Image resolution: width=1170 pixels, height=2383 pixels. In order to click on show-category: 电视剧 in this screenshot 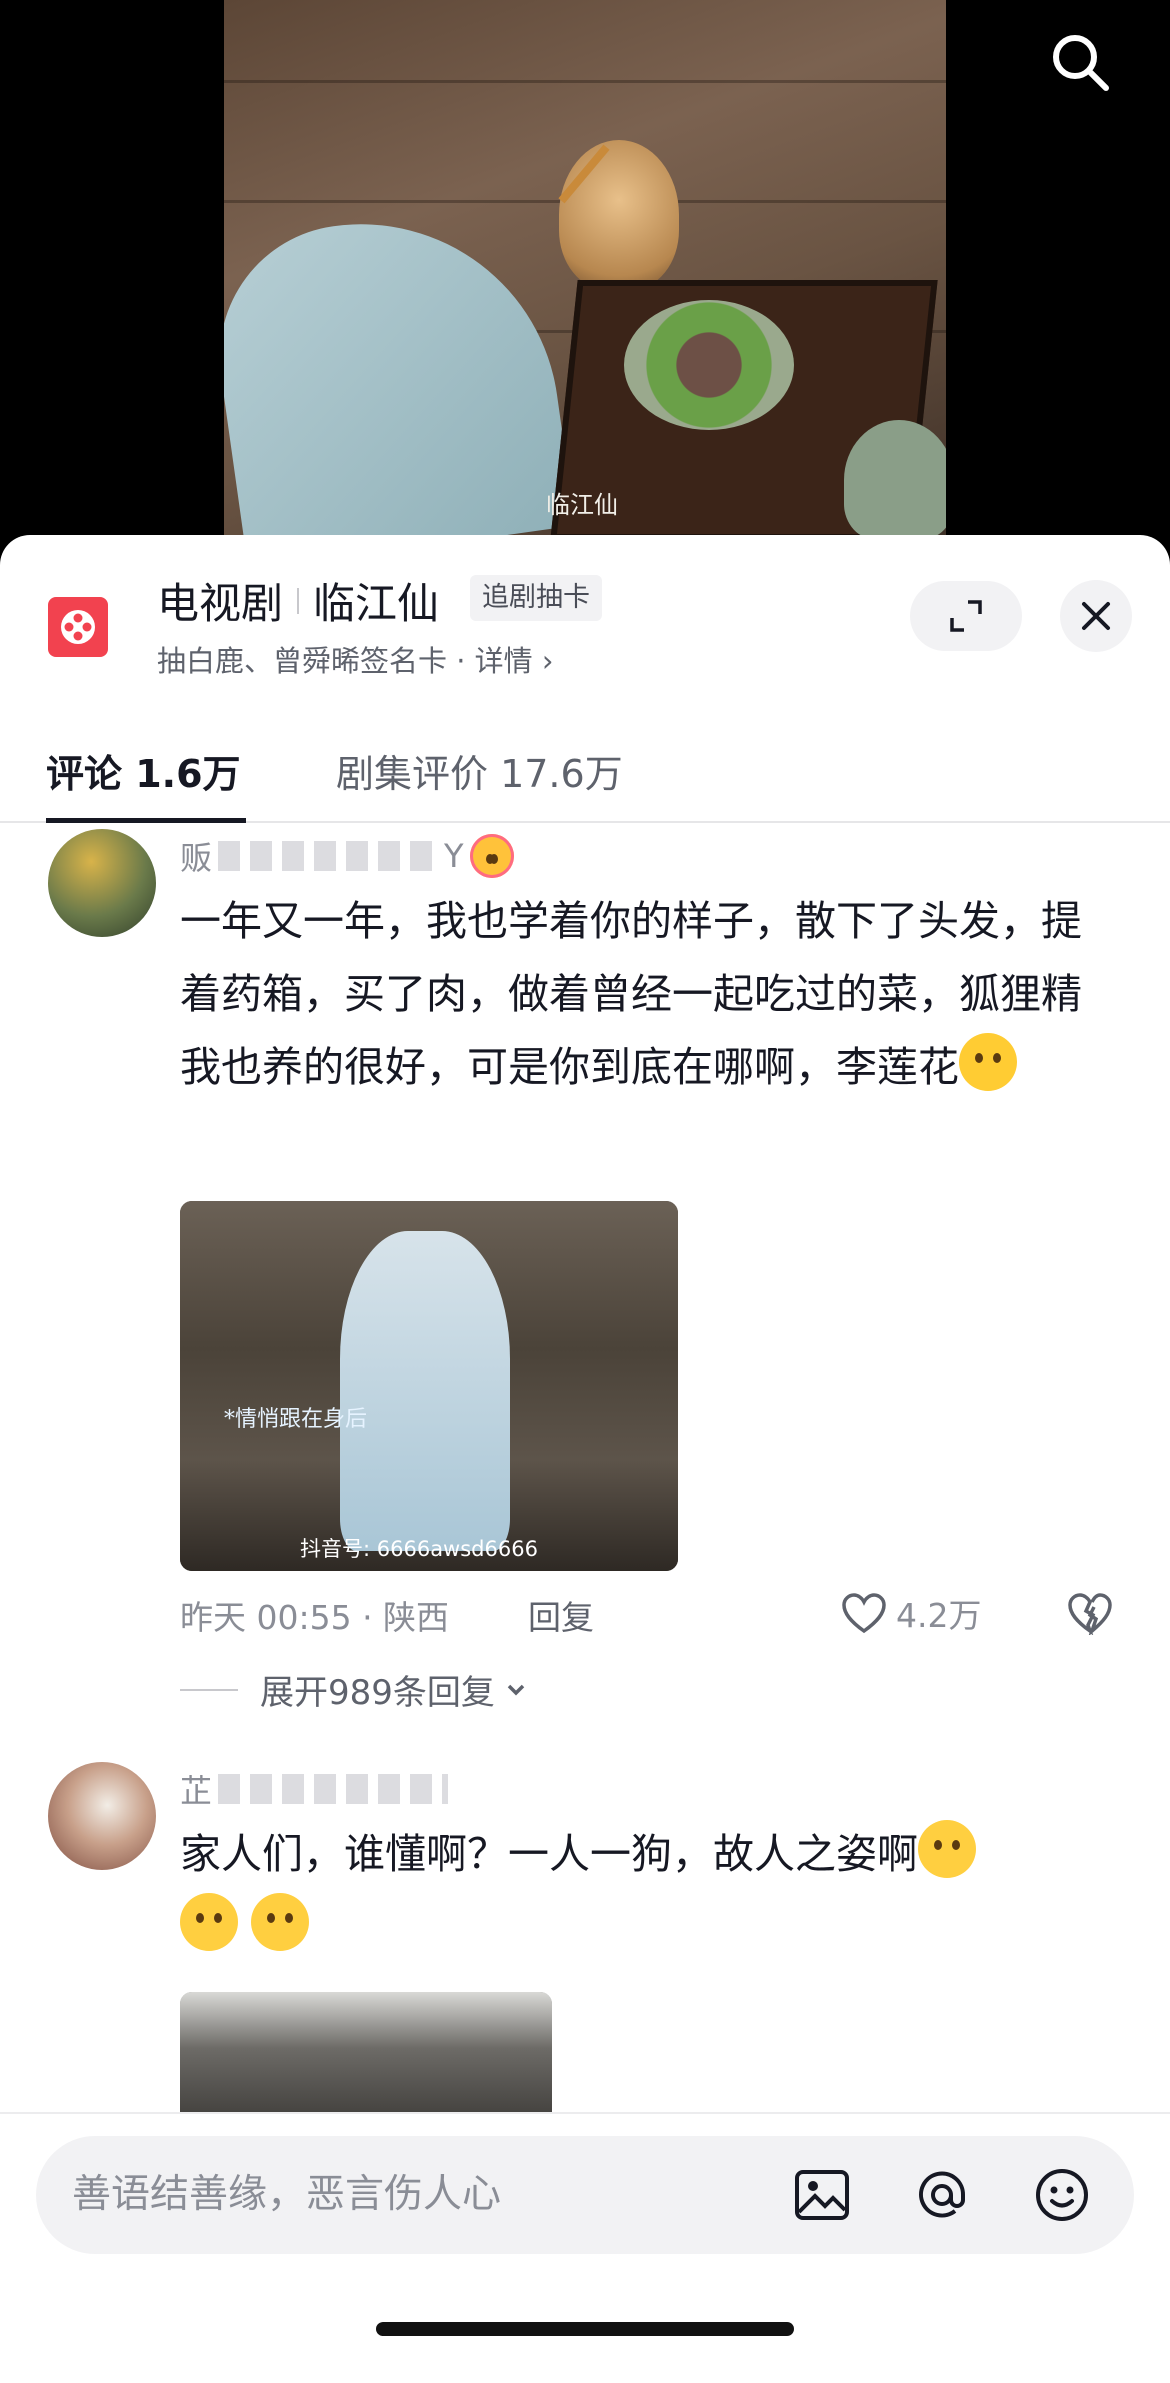, I will do `click(220, 603)`.